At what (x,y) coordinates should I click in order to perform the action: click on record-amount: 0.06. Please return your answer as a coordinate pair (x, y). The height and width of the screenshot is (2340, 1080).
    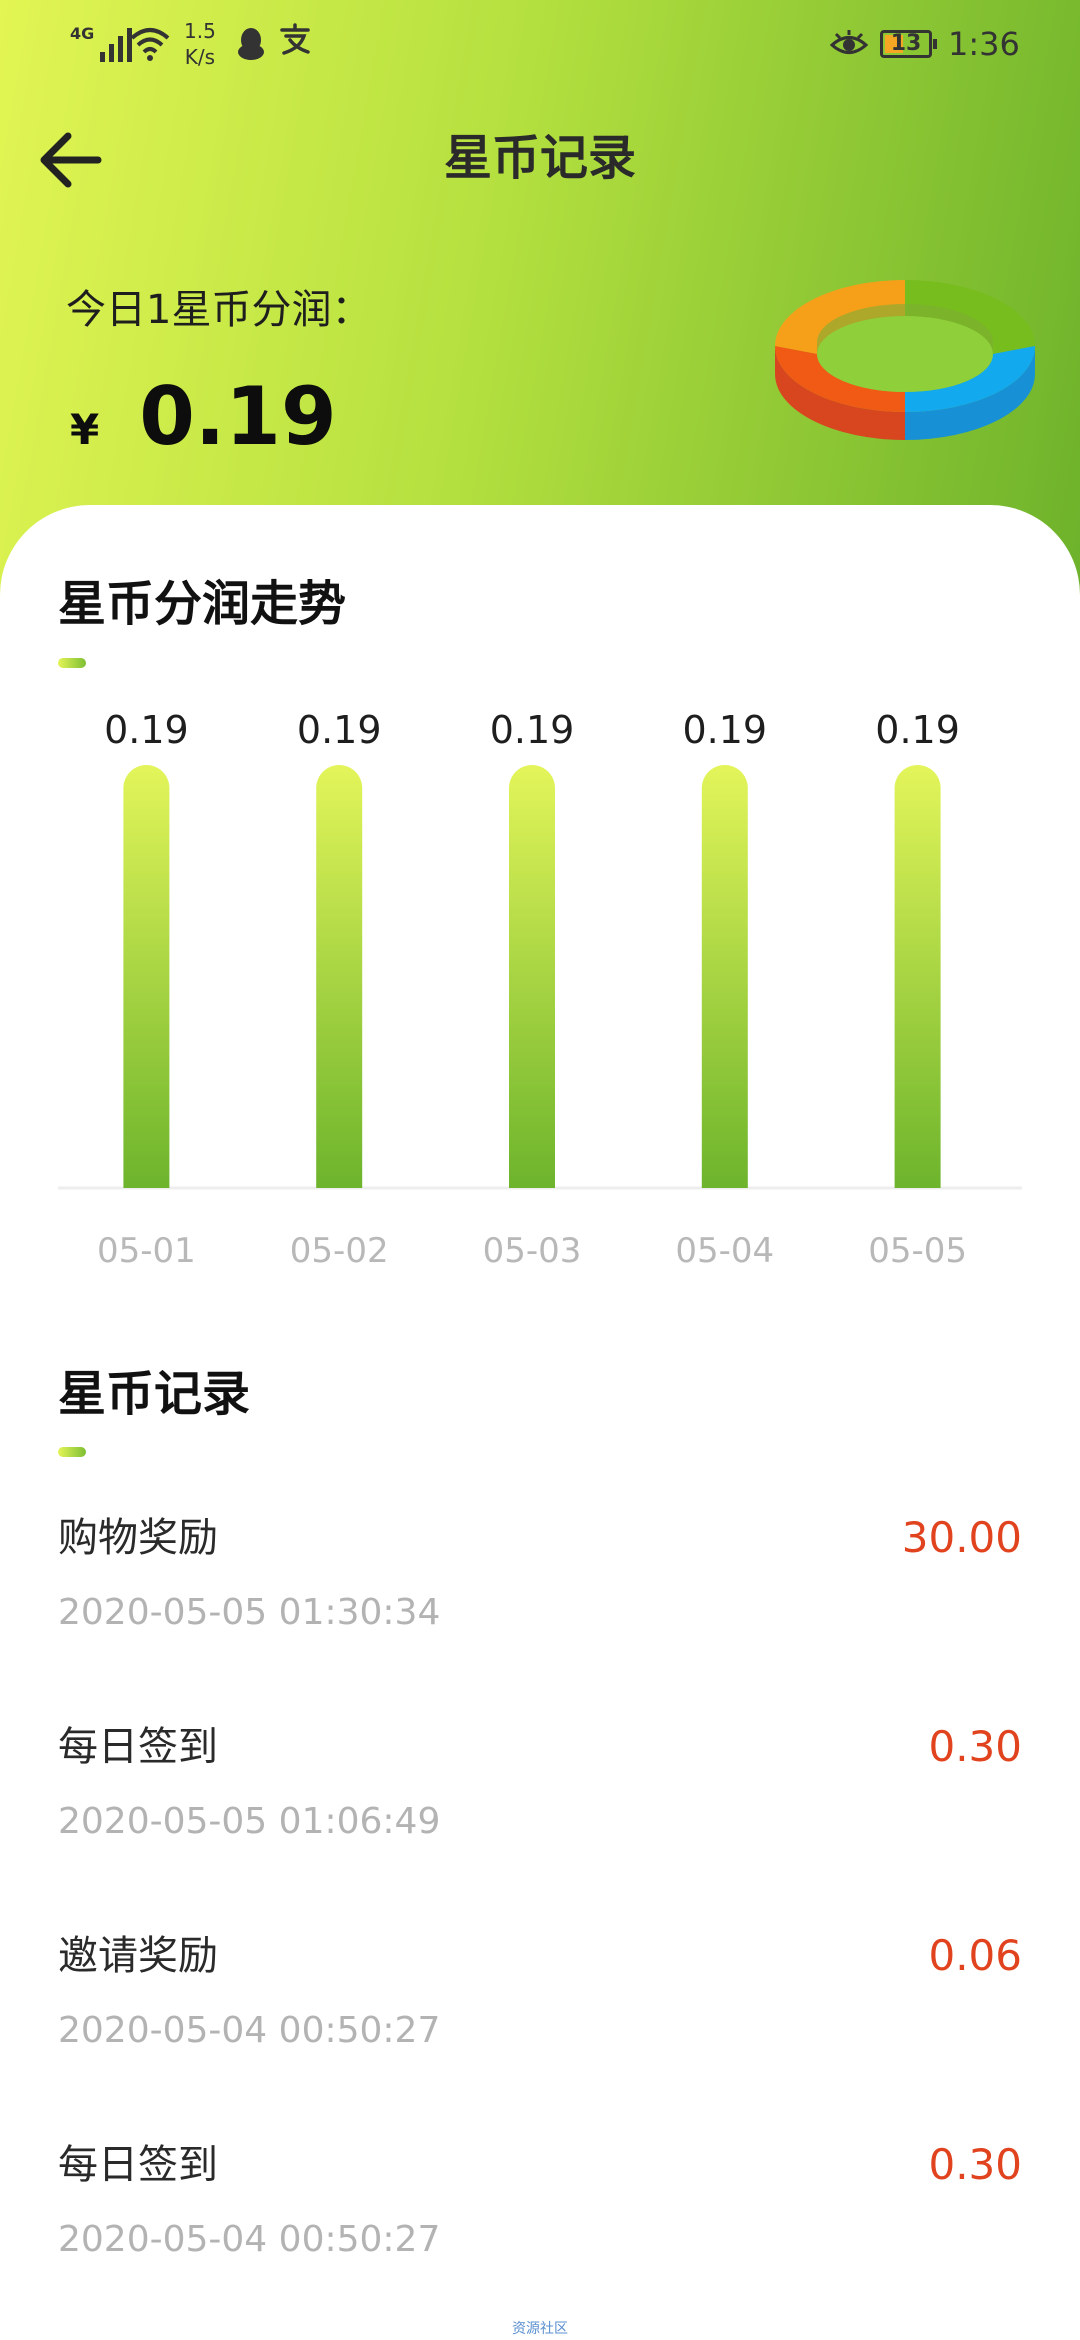
    Looking at the image, I should click on (975, 1955).